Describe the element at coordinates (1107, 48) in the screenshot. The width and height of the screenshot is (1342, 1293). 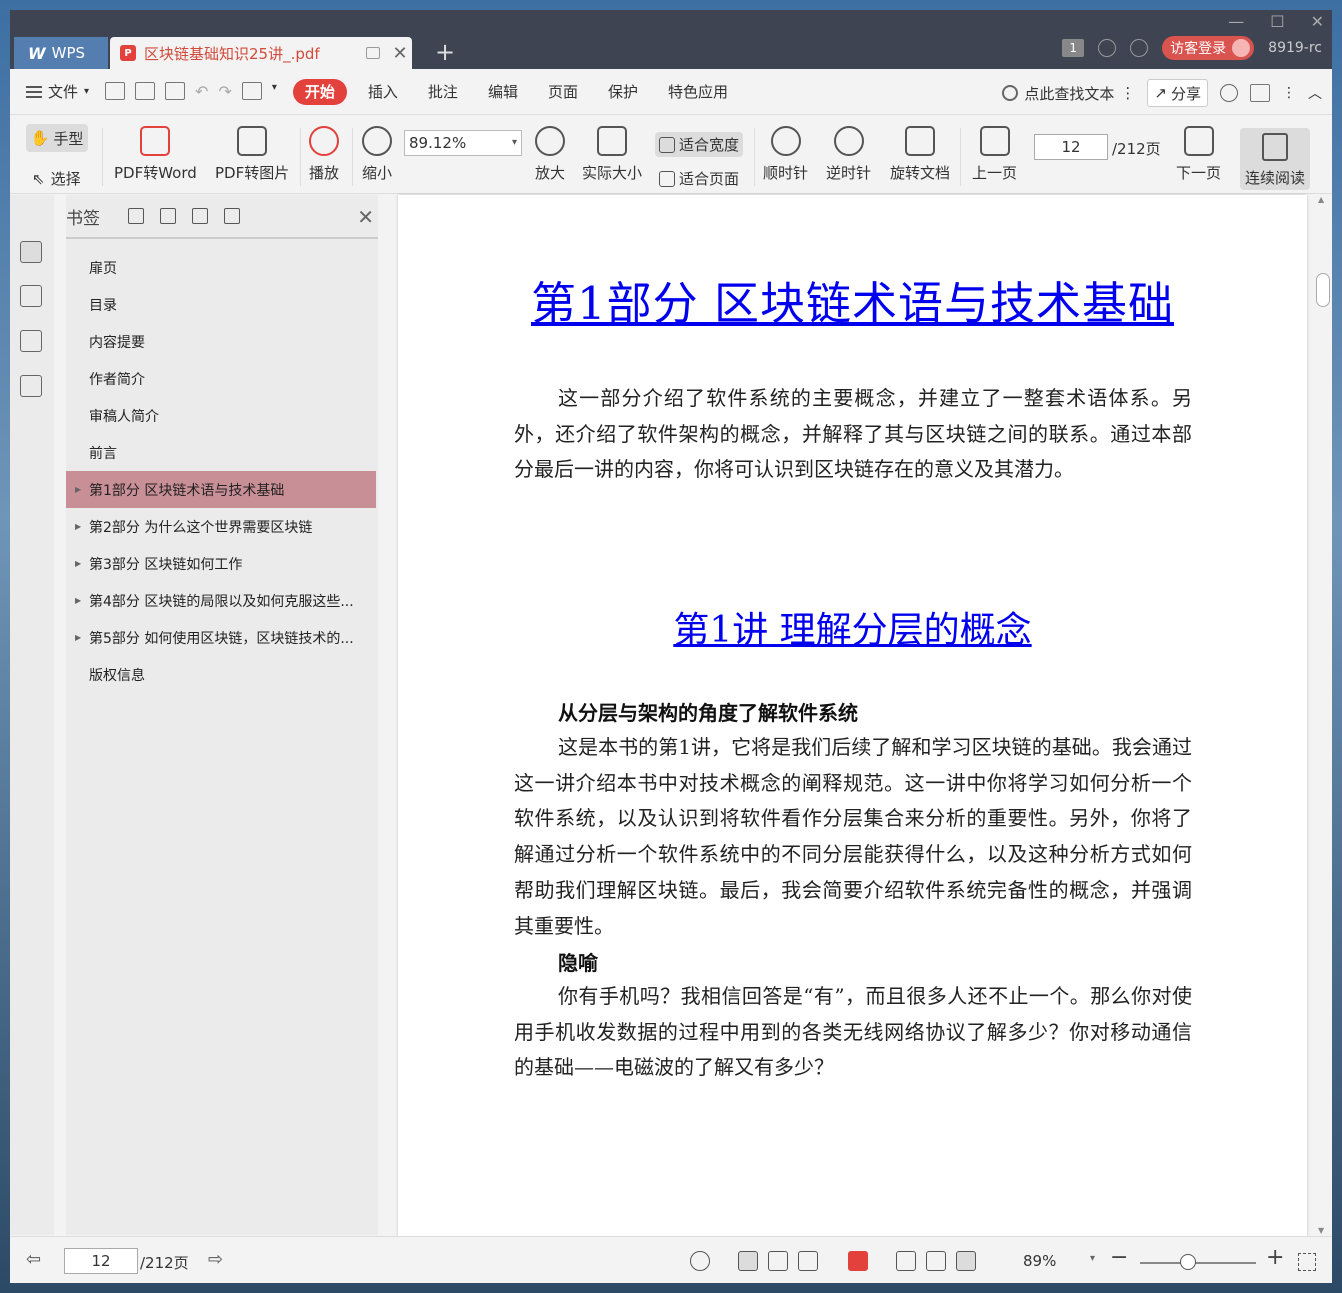
I see `sync-icon` at that location.